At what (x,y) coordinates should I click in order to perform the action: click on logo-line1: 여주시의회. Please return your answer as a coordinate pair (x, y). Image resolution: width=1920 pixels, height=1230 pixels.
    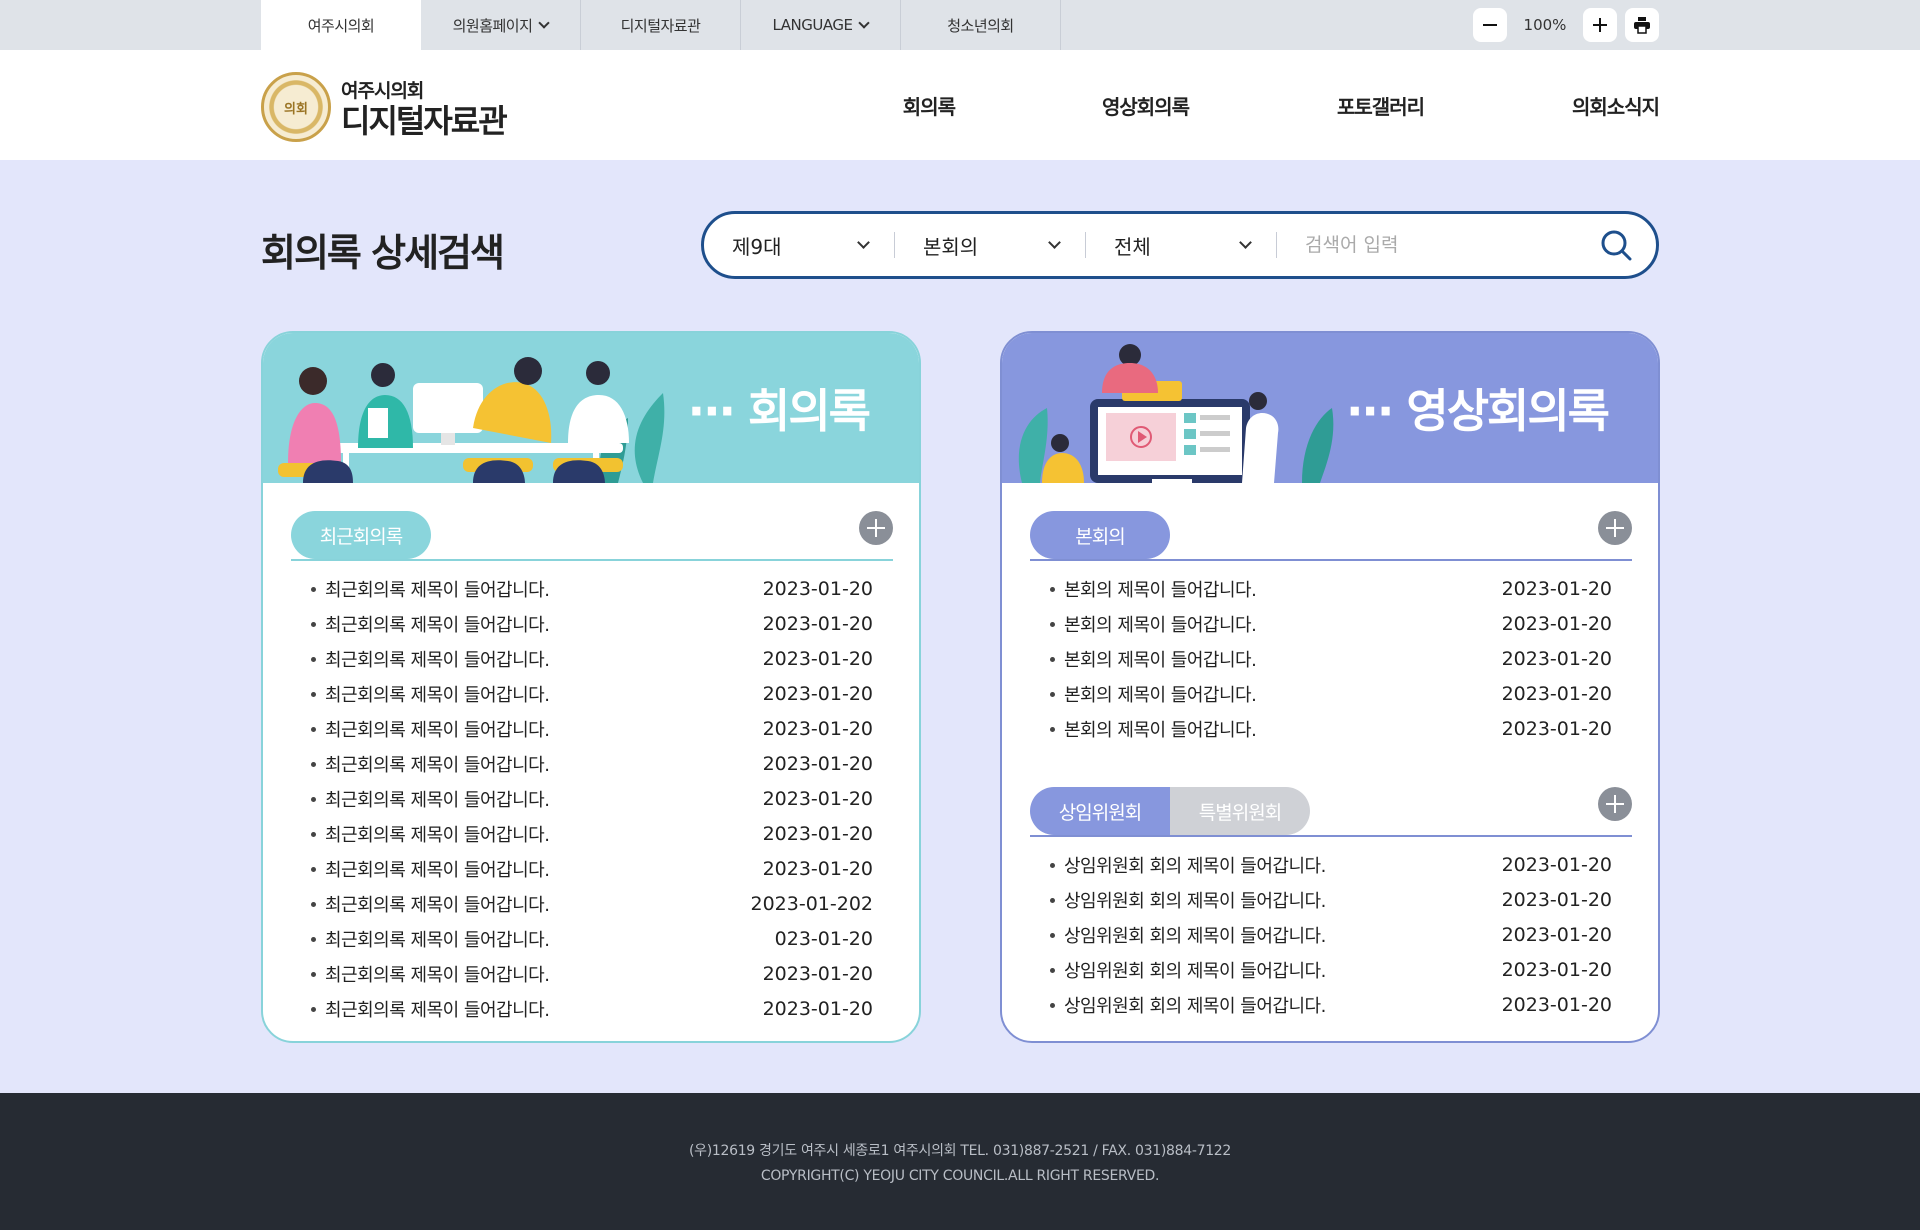
    Looking at the image, I should click on (382, 90).